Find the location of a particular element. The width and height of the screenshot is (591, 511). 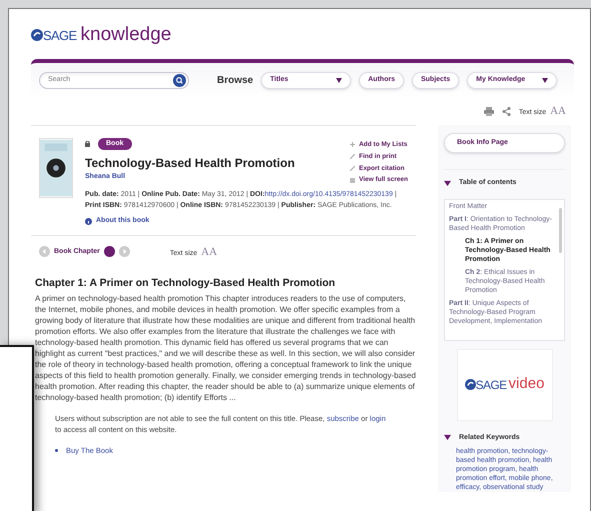

video-ad: SAGEvideo is located at coordinates (504, 384).